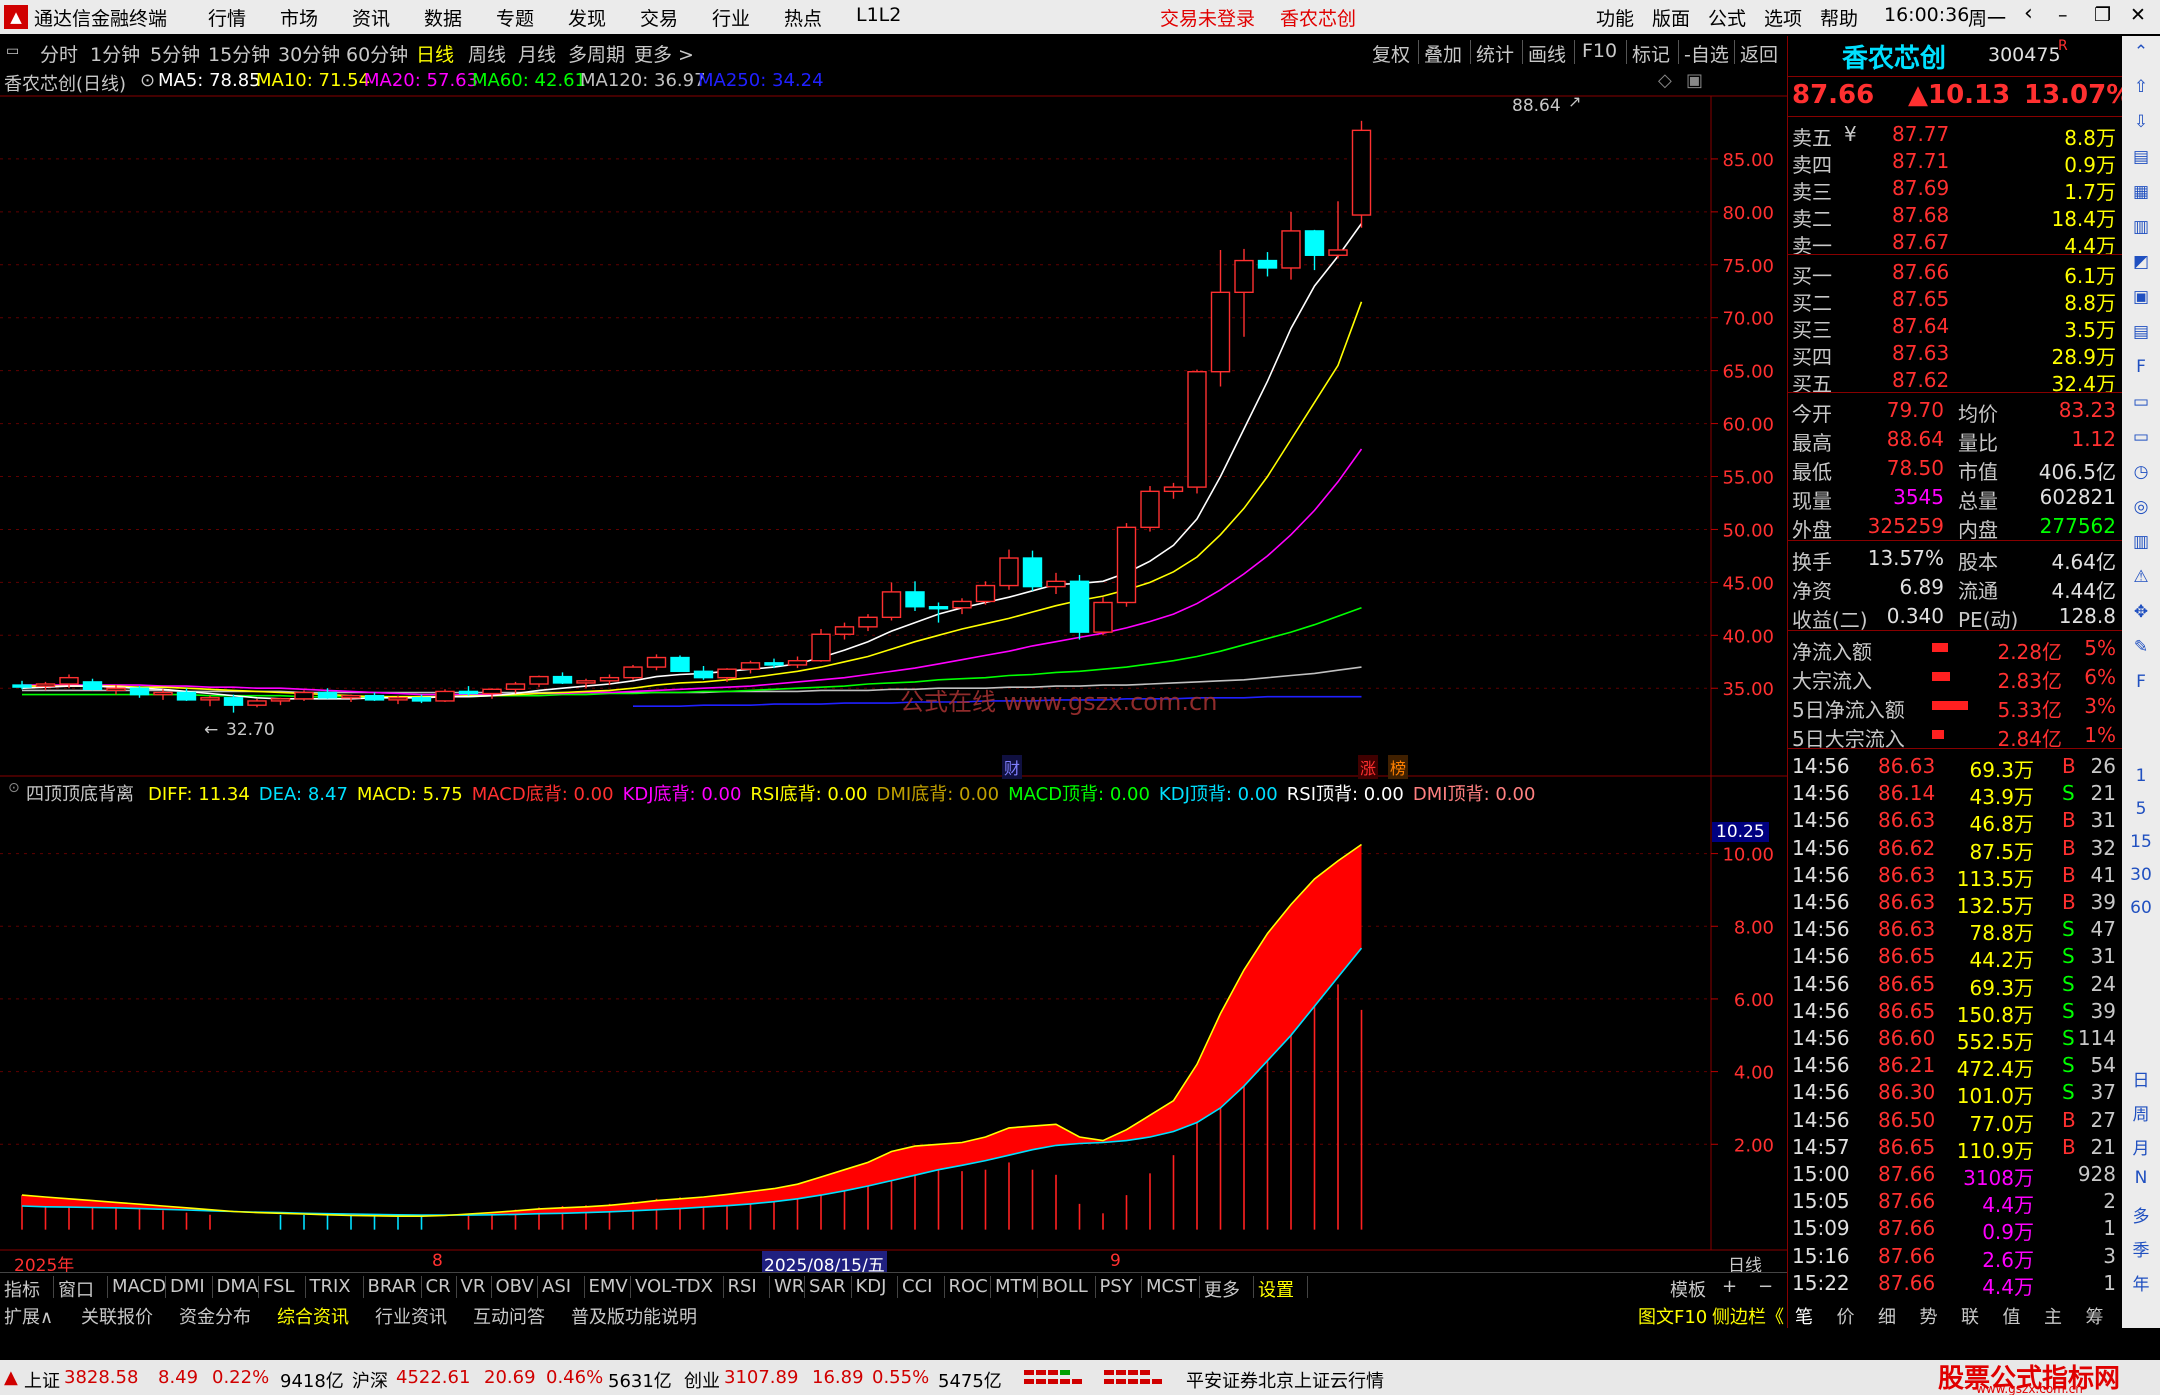 Image resolution: width=2160 pixels, height=1395 pixels. Describe the element at coordinates (1956, 1039) in the screenshot. I see `tick-row: 14:56 86.60 552.5万 S 114` at that location.